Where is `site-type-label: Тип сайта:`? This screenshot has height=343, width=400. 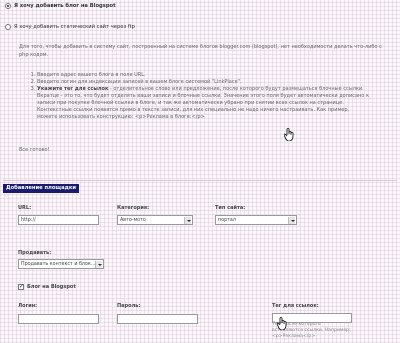
site-type-label: Тип сайта: is located at coordinates (230, 208).